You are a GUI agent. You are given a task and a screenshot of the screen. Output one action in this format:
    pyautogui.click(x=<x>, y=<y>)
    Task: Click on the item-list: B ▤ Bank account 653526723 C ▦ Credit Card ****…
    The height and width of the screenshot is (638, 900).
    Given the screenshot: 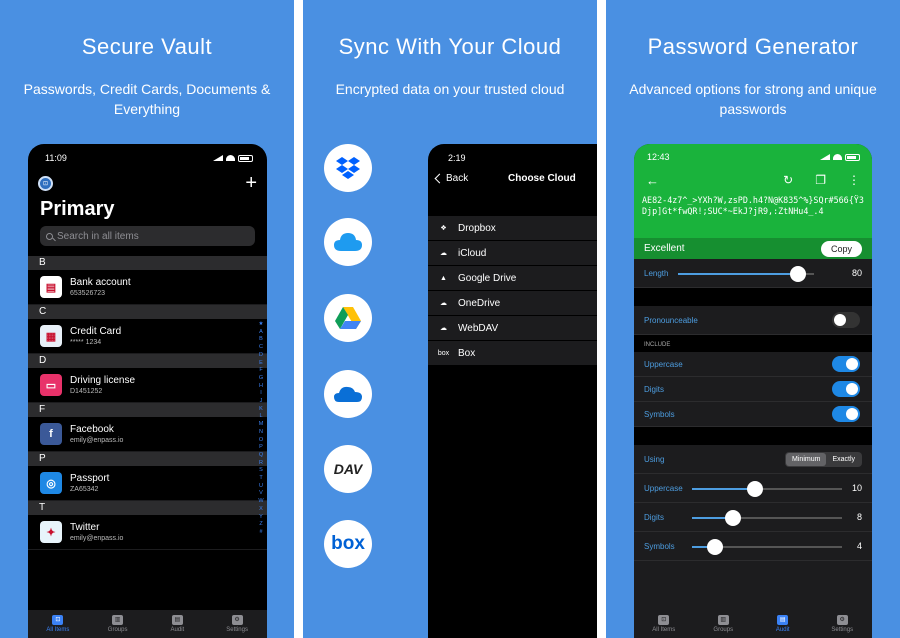 What is the action you would take?
    pyautogui.click(x=147, y=403)
    